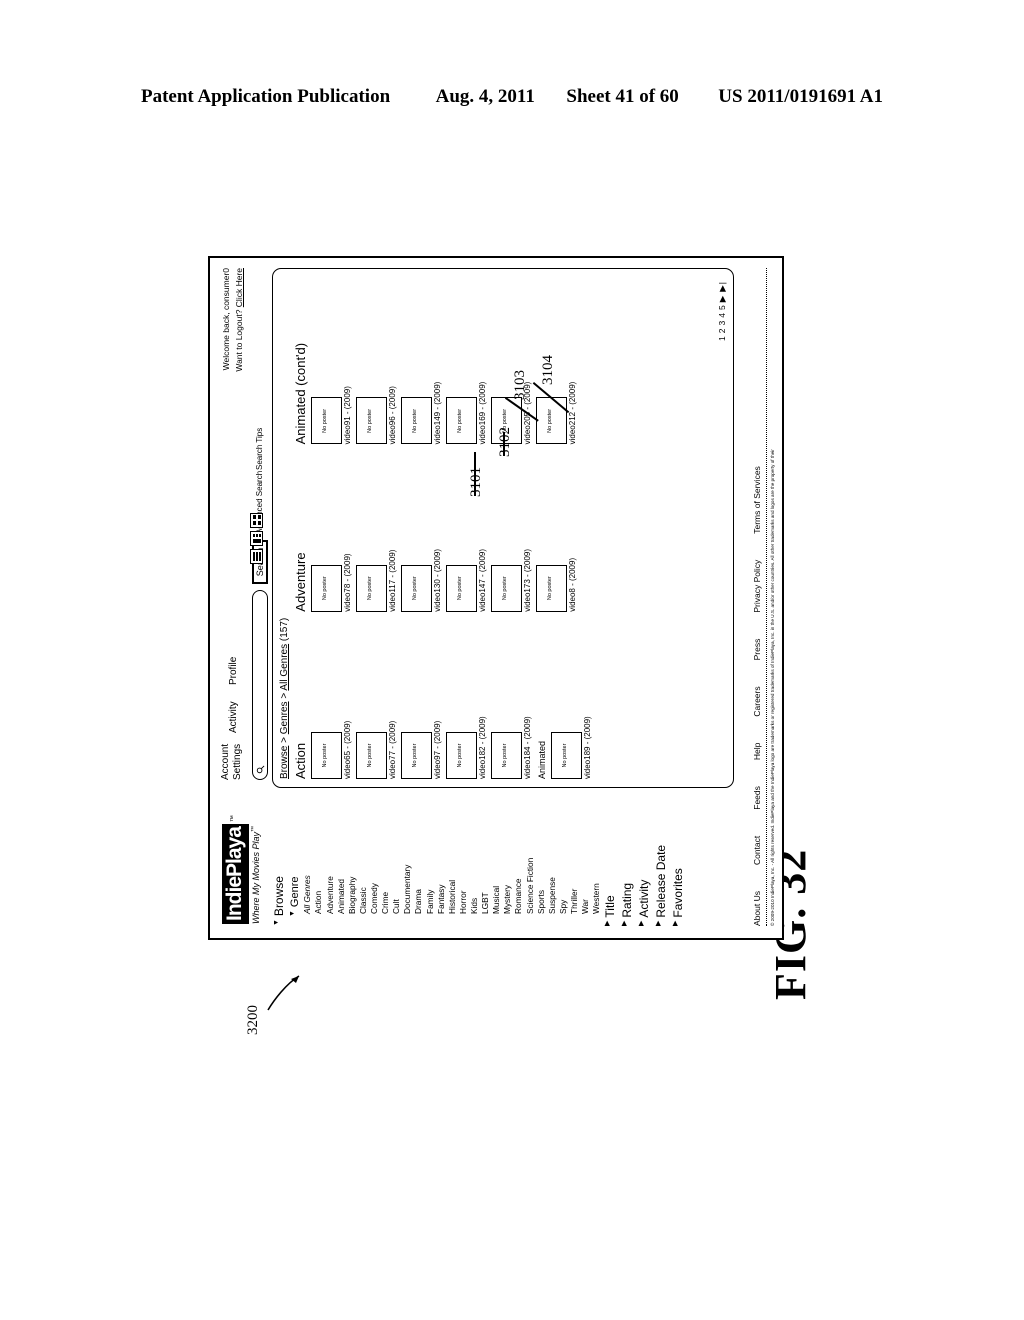 Image resolution: width=1024 pixels, height=1320 pixels. I want to click on video-title: video205 - (2009), so click(527, 364).